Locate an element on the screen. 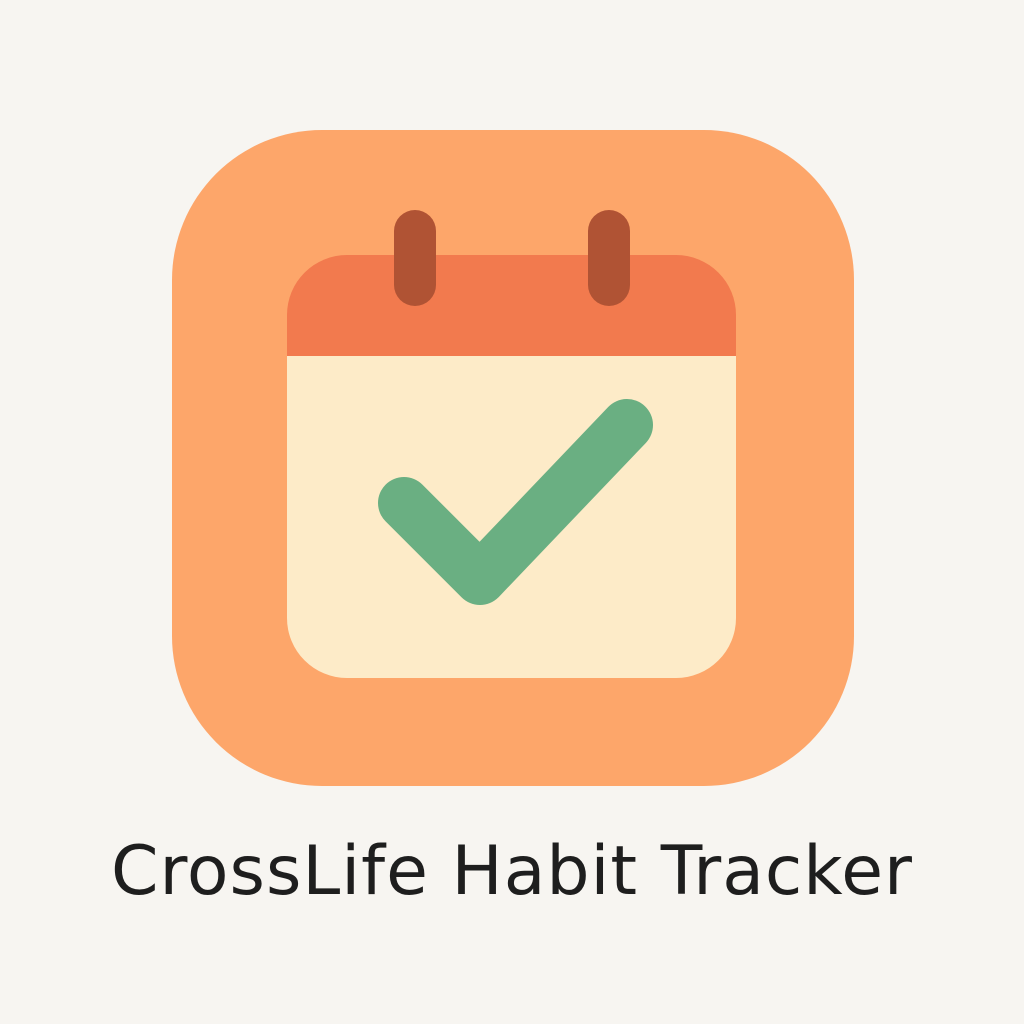  calendar-ring-left is located at coordinates (415, 258).